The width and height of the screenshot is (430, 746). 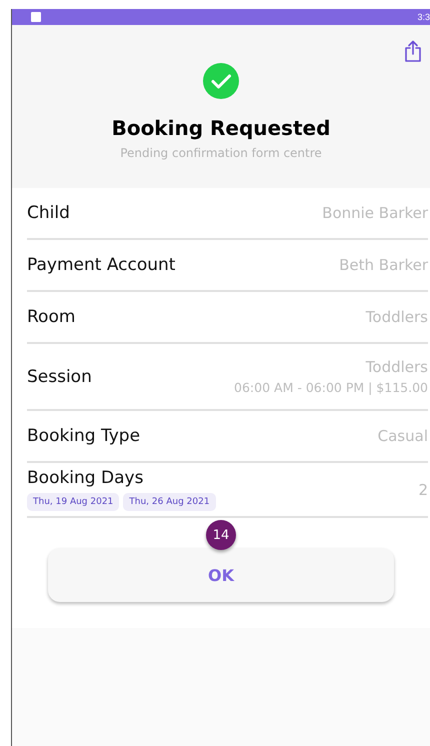 I want to click on share-icon, so click(x=413, y=51).